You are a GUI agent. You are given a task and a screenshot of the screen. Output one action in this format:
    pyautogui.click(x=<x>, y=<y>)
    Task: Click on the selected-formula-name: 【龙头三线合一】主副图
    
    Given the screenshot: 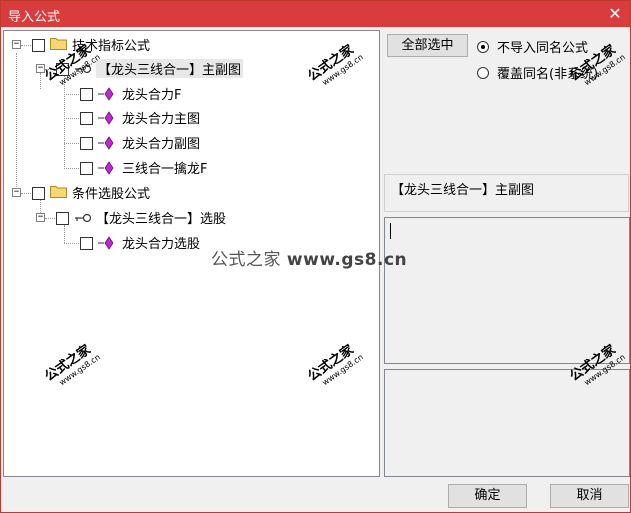 What is the action you would take?
    pyautogui.click(x=506, y=193)
    